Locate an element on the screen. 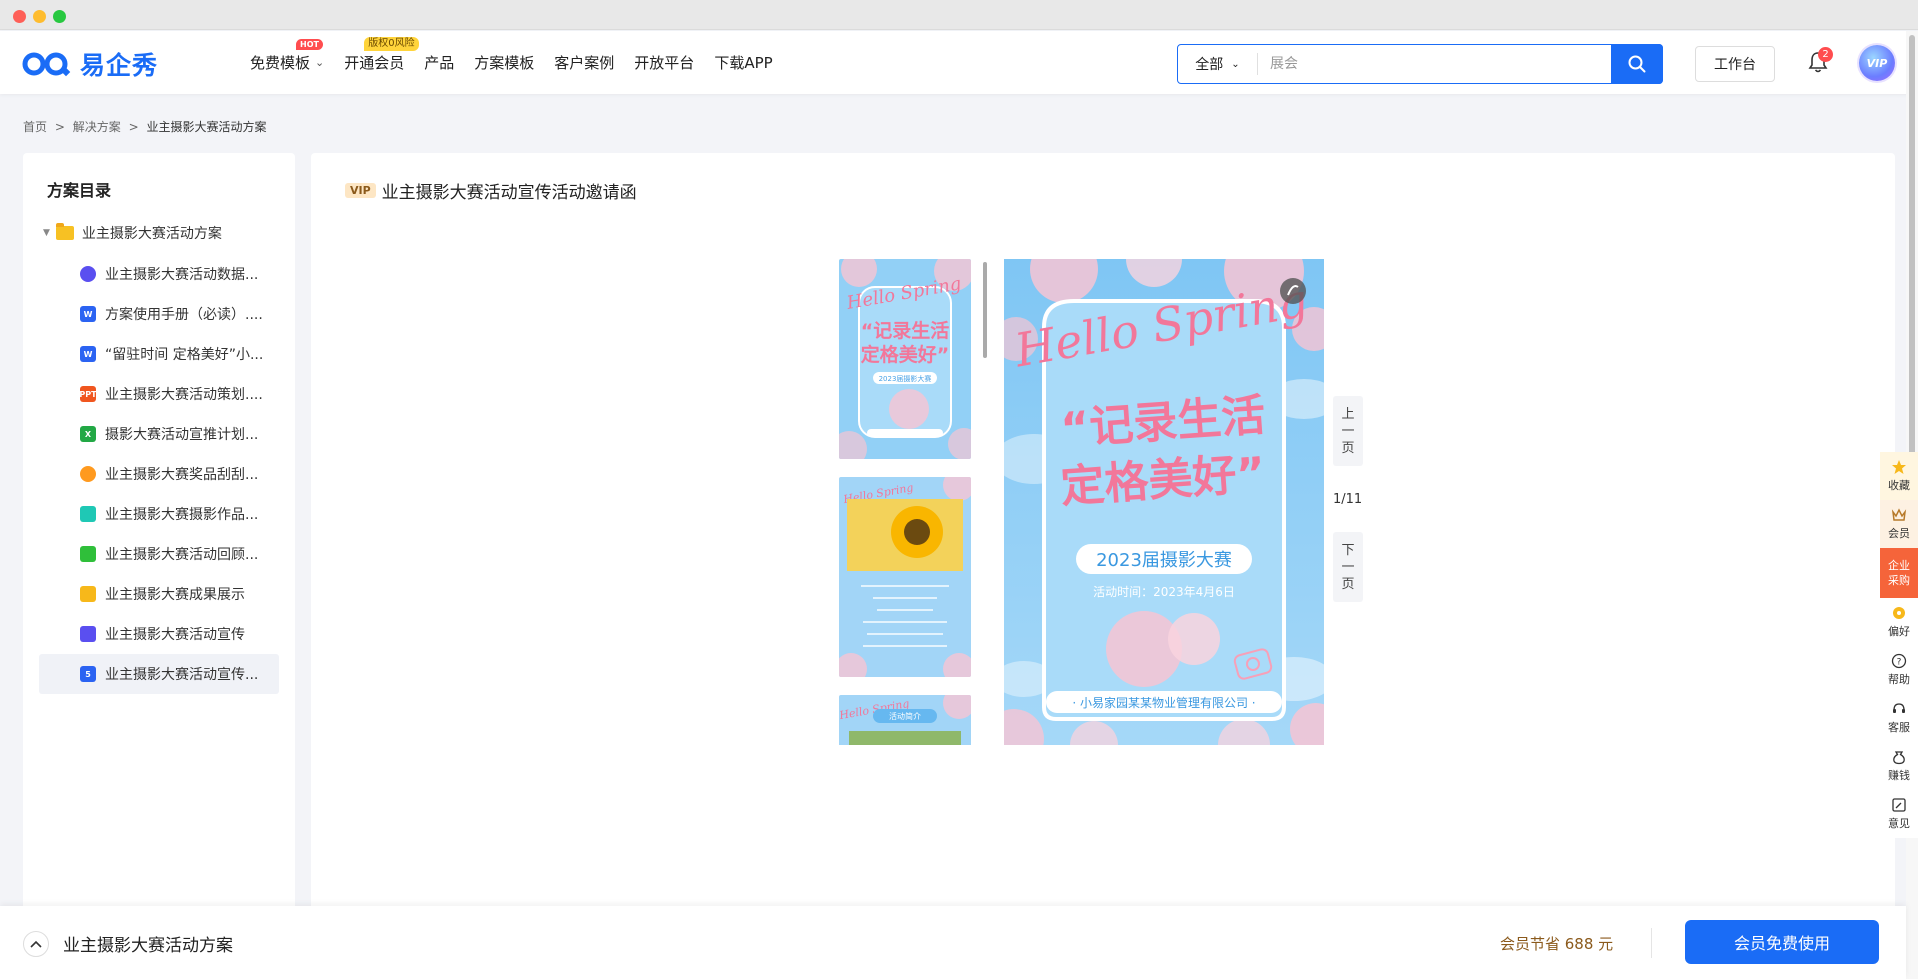 The width and height of the screenshot is (1918, 979). thumbnail-intro-page: Hello Spring 活动简介 is located at coordinates (905, 720).